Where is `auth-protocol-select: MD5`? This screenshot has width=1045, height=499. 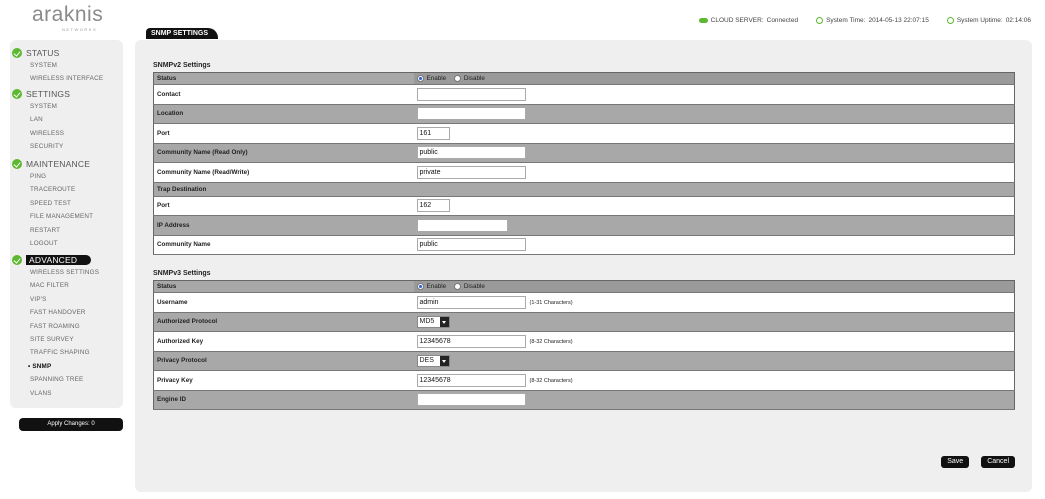 auth-protocol-select: MD5 is located at coordinates (433, 321).